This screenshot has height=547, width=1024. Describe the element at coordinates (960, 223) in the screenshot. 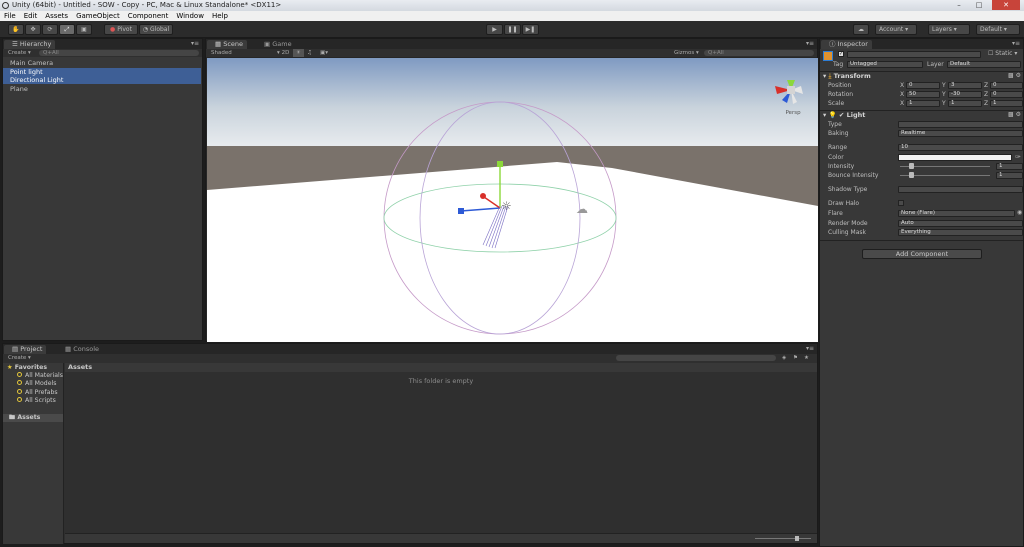

I see `render-mode-dropdown: Auto` at that location.